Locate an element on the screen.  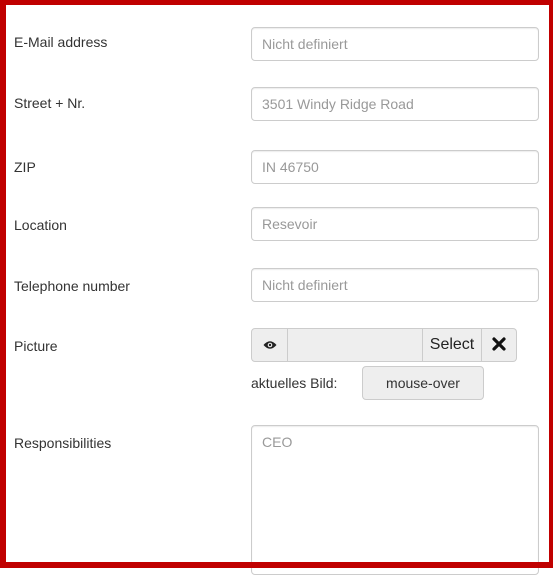
responsibilities-textarea: CEO is located at coordinates (395, 500).